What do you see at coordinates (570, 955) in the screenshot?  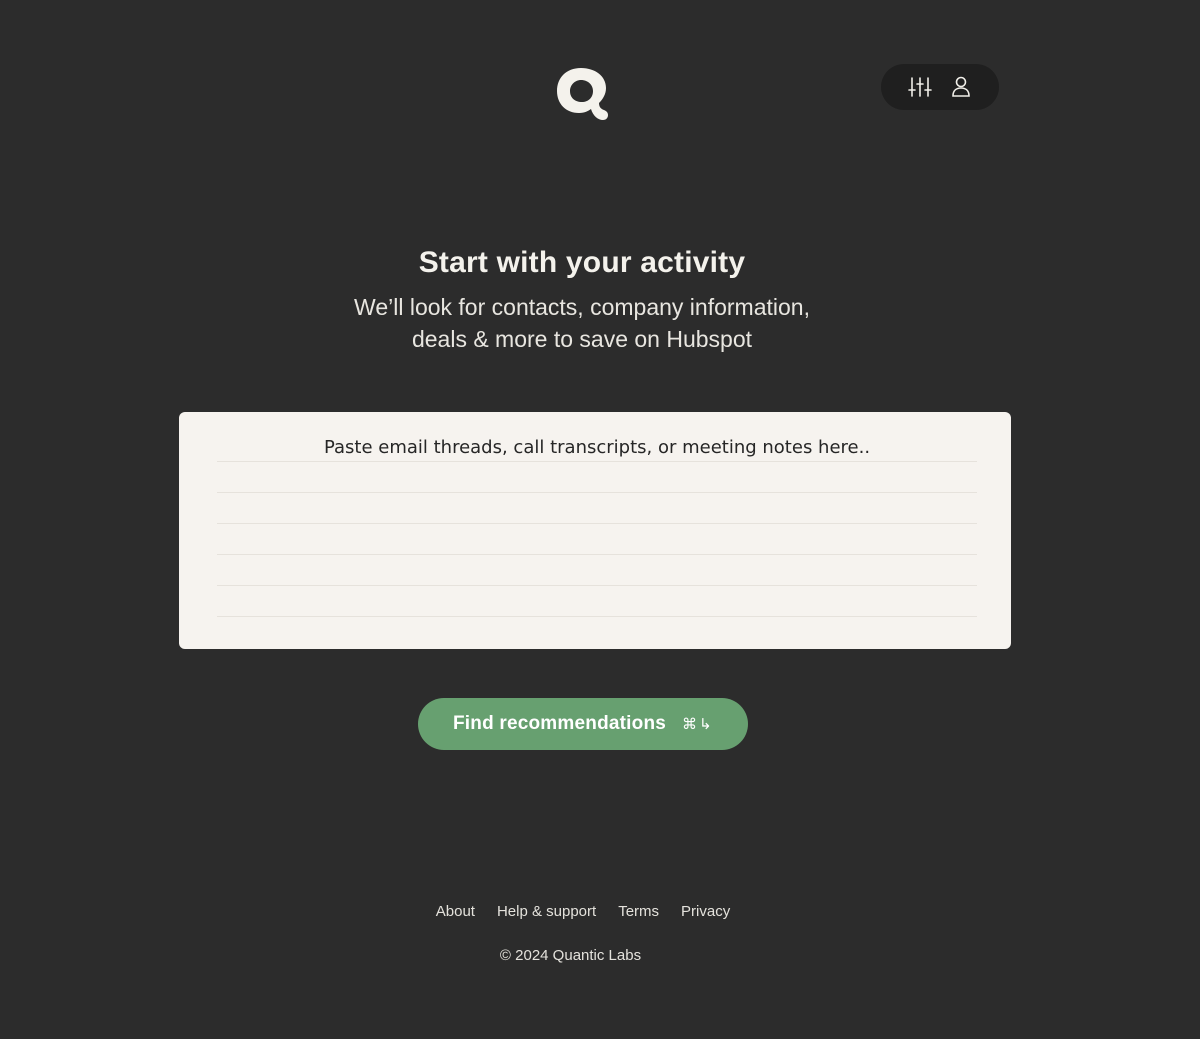 I see `copyright: © 2024 Quantic Labs` at bounding box center [570, 955].